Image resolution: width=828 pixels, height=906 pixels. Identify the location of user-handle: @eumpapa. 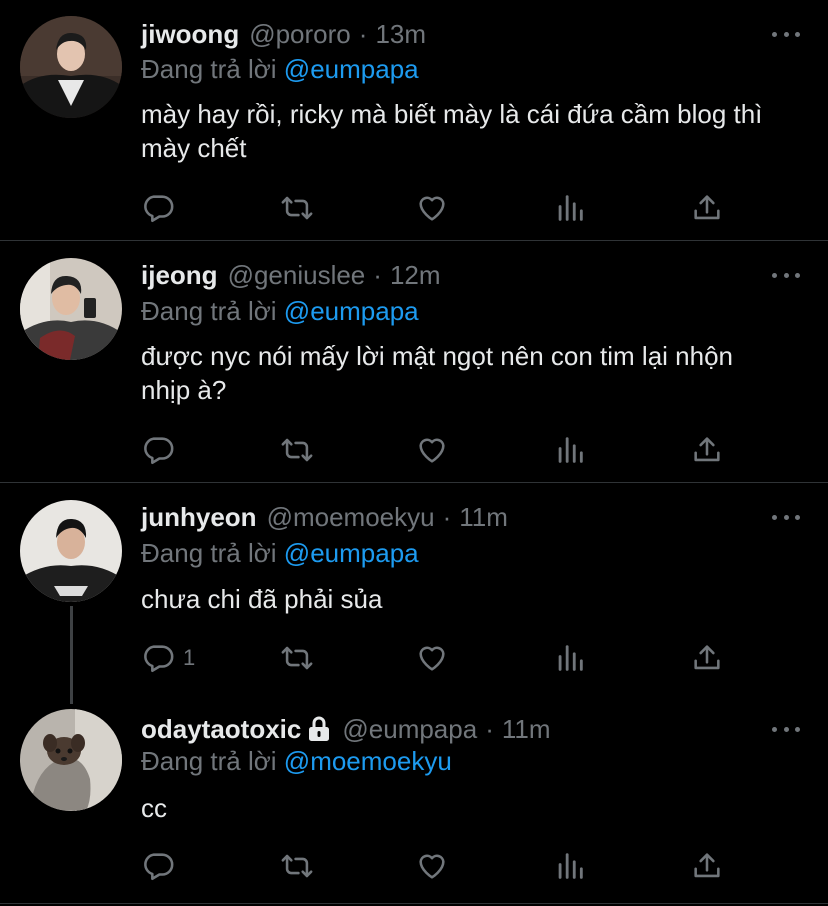
(409, 729).